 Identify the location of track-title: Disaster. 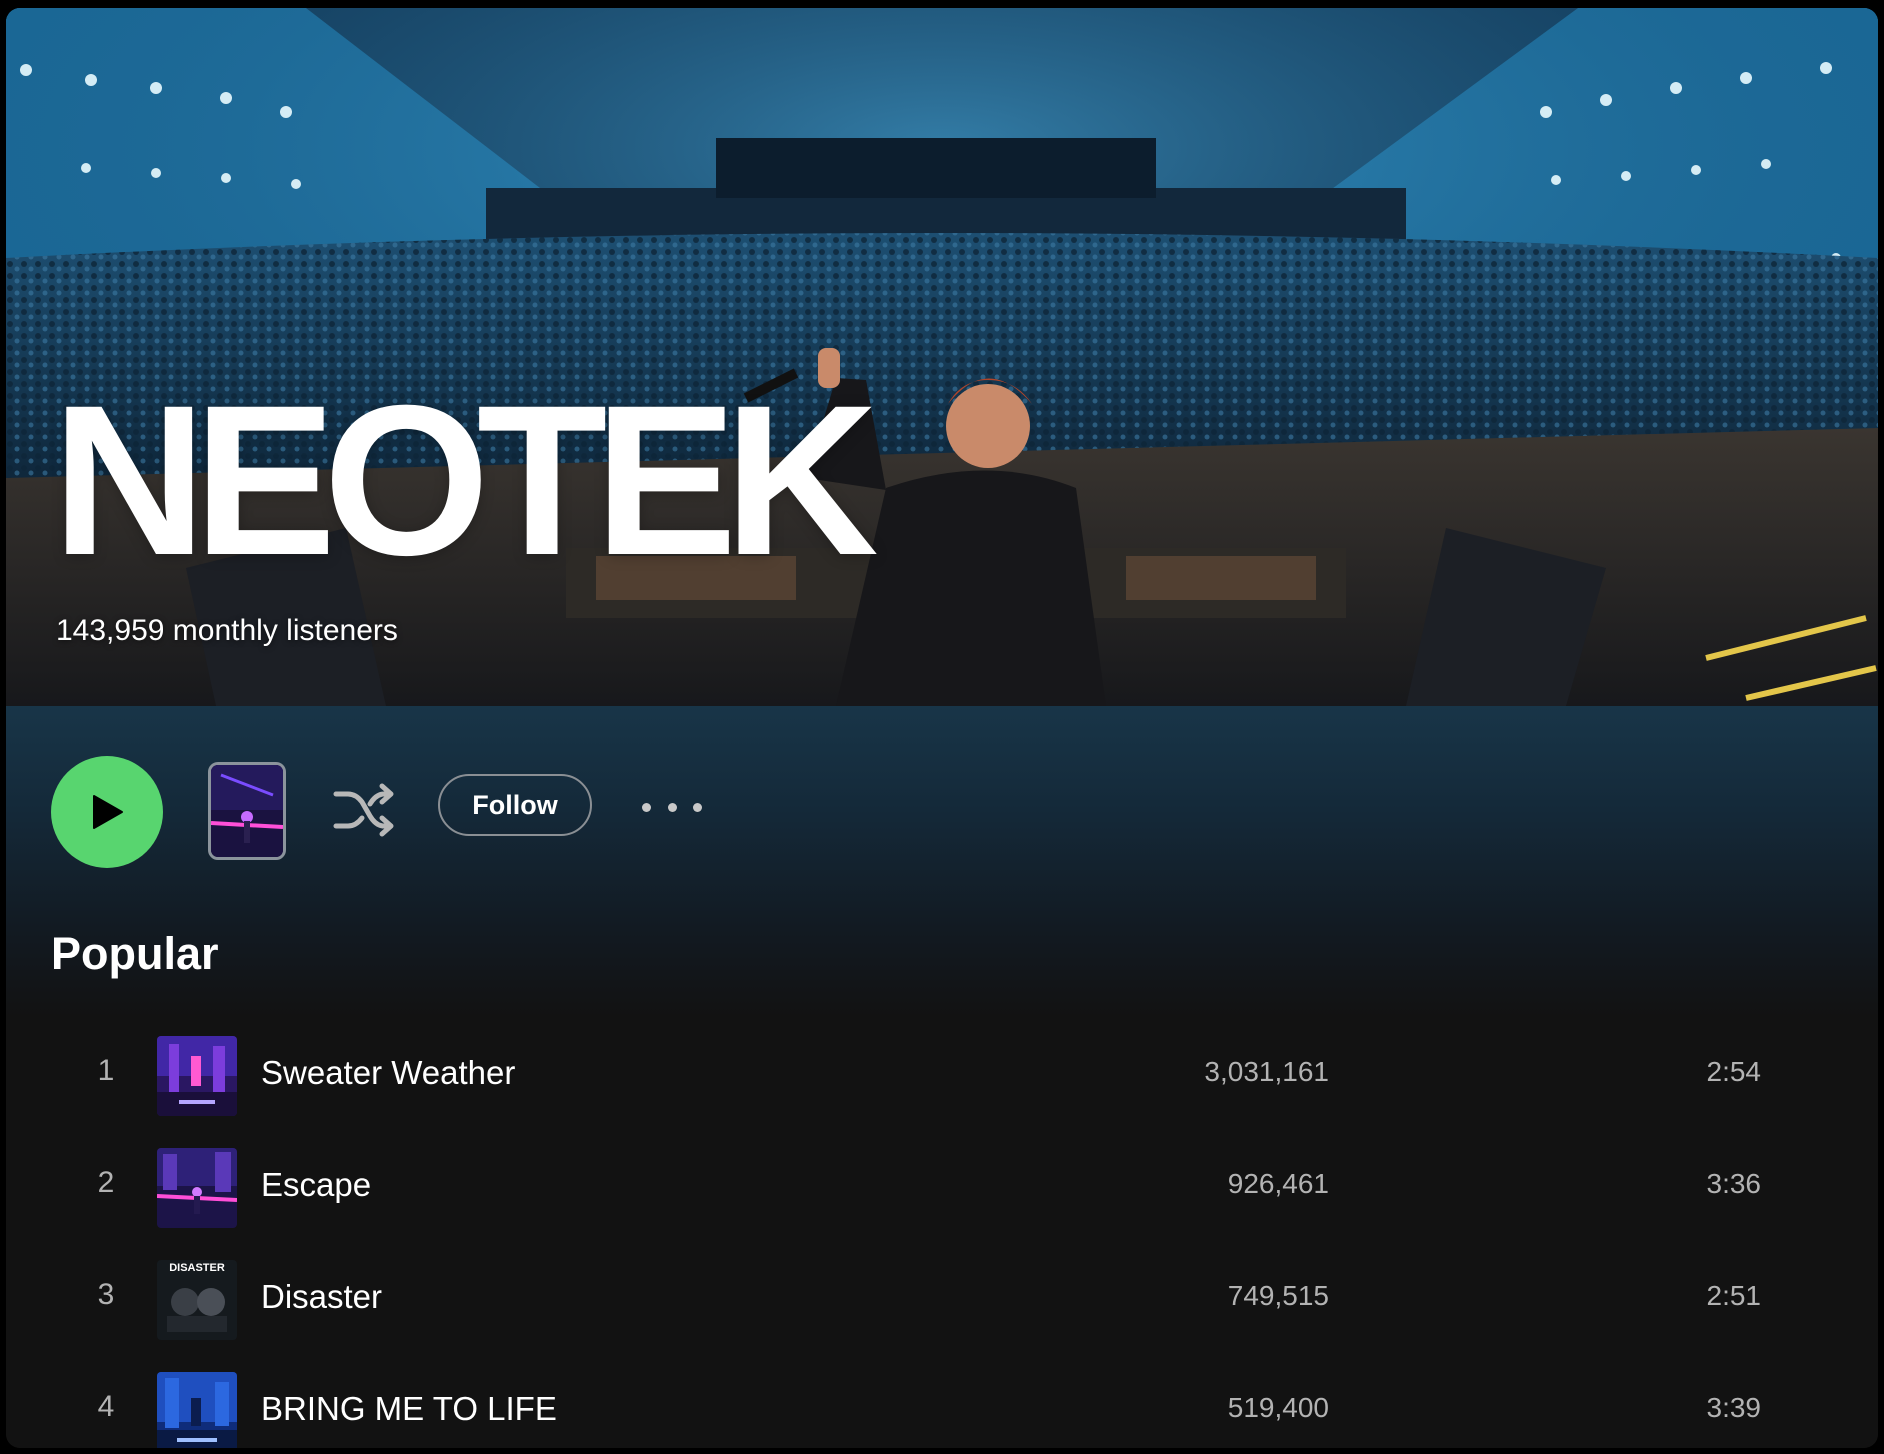
(321, 1297).